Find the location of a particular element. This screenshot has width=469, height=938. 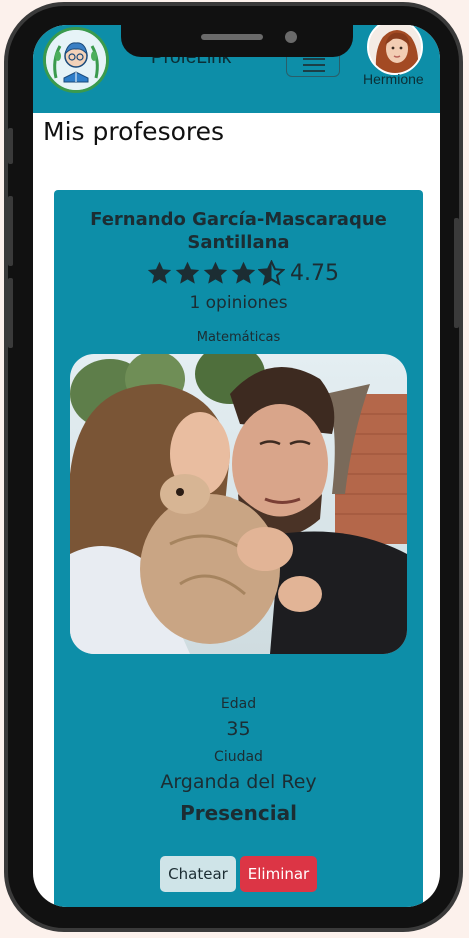

modality-label: Presencial is located at coordinates (238, 813).